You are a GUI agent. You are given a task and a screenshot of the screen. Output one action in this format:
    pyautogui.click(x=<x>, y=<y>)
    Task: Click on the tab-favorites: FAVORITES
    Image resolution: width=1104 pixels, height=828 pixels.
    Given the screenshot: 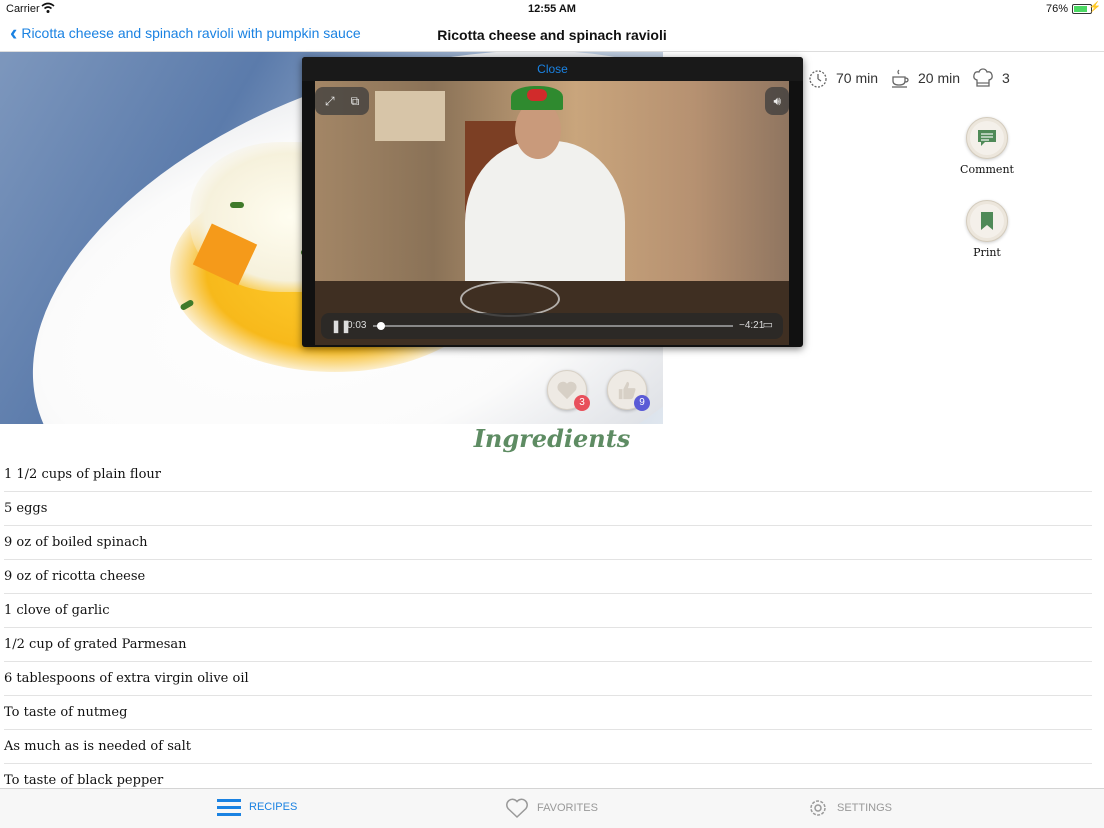 What is the action you would take?
    pyautogui.click(x=551, y=808)
    